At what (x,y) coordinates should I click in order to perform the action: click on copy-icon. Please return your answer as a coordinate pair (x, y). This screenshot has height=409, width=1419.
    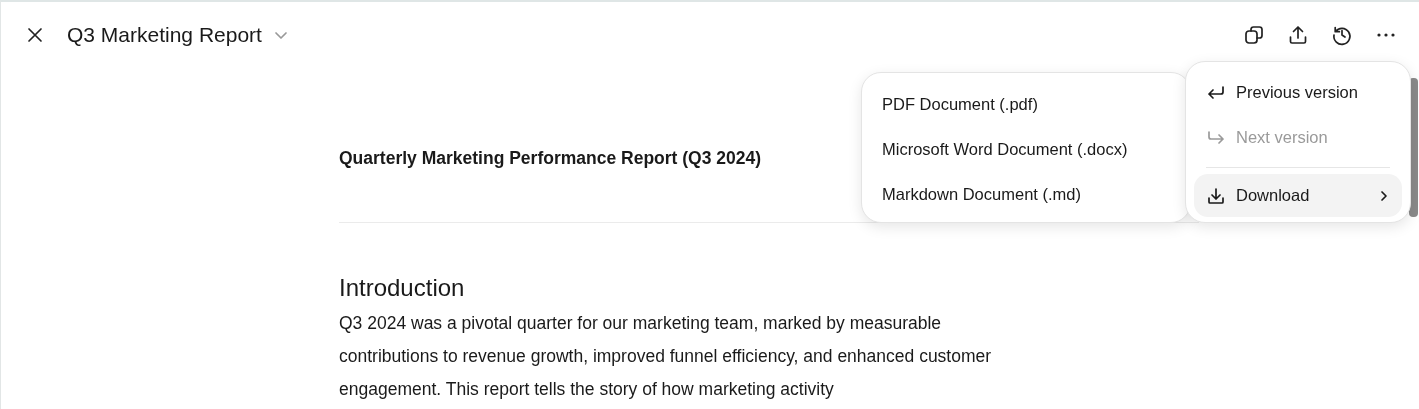
    Looking at the image, I should click on (1254, 35).